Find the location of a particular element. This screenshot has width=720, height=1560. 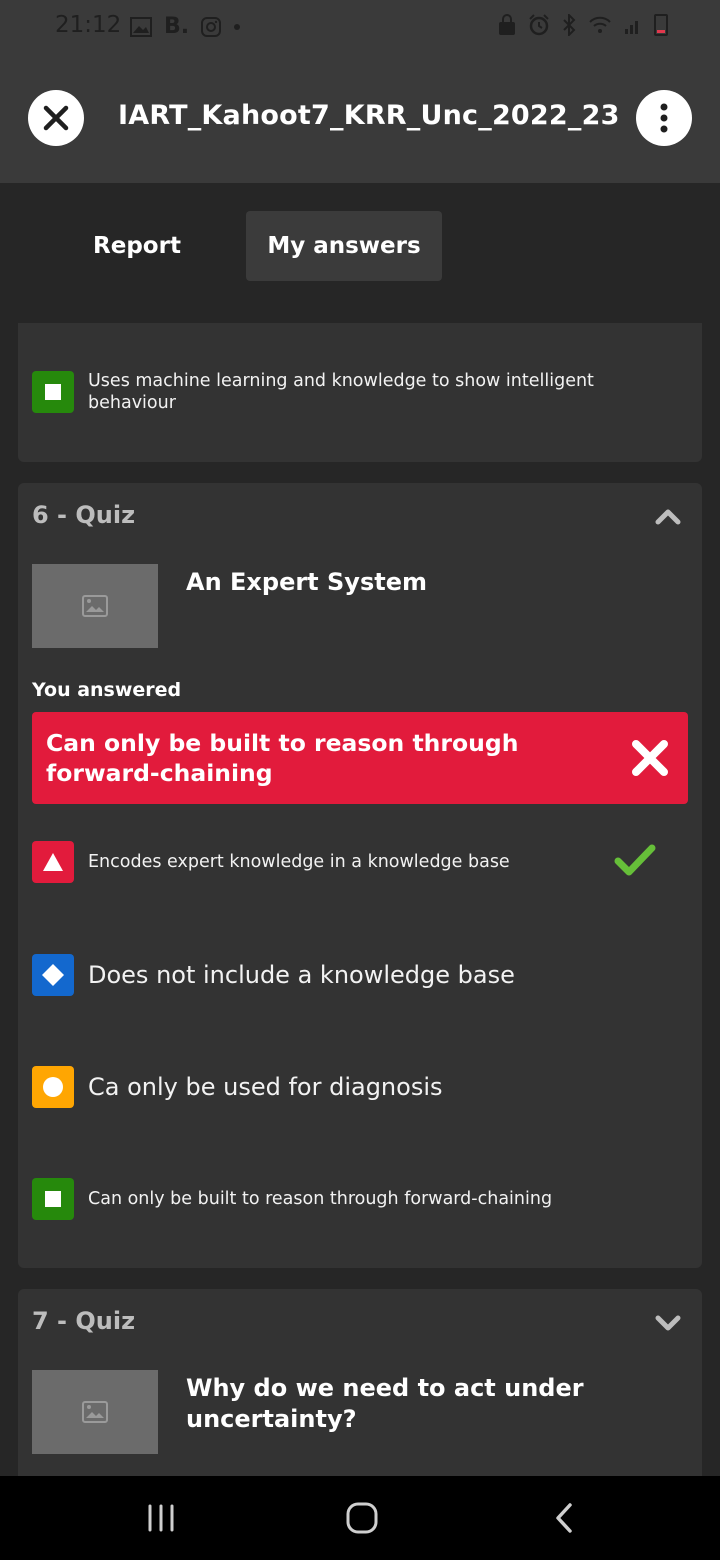

status-time: 21:12 is located at coordinates (88, 25).